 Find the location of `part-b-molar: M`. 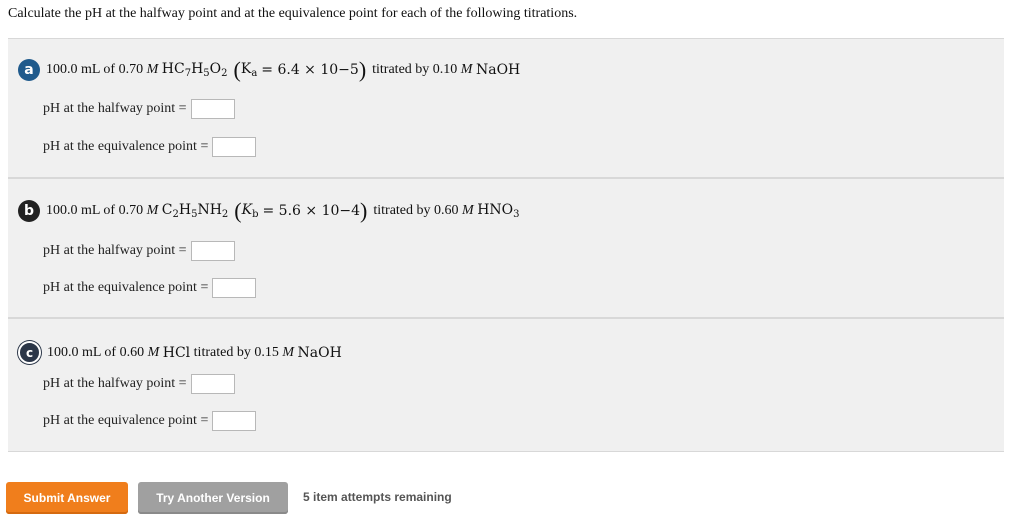

part-b-molar: M is located at coordinates (152, 210).